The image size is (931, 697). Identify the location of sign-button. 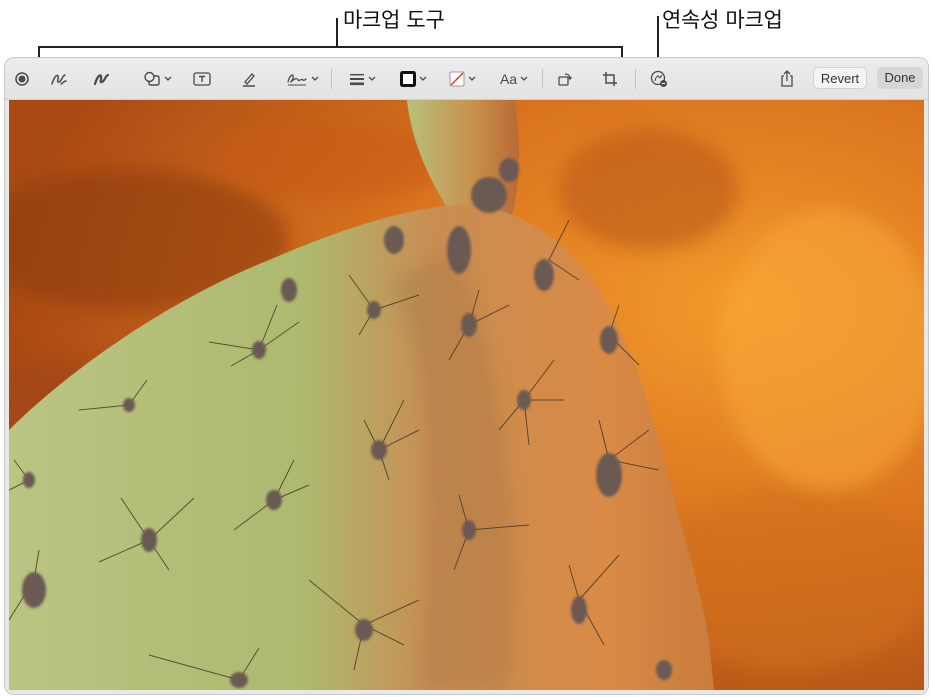
(302, 79).